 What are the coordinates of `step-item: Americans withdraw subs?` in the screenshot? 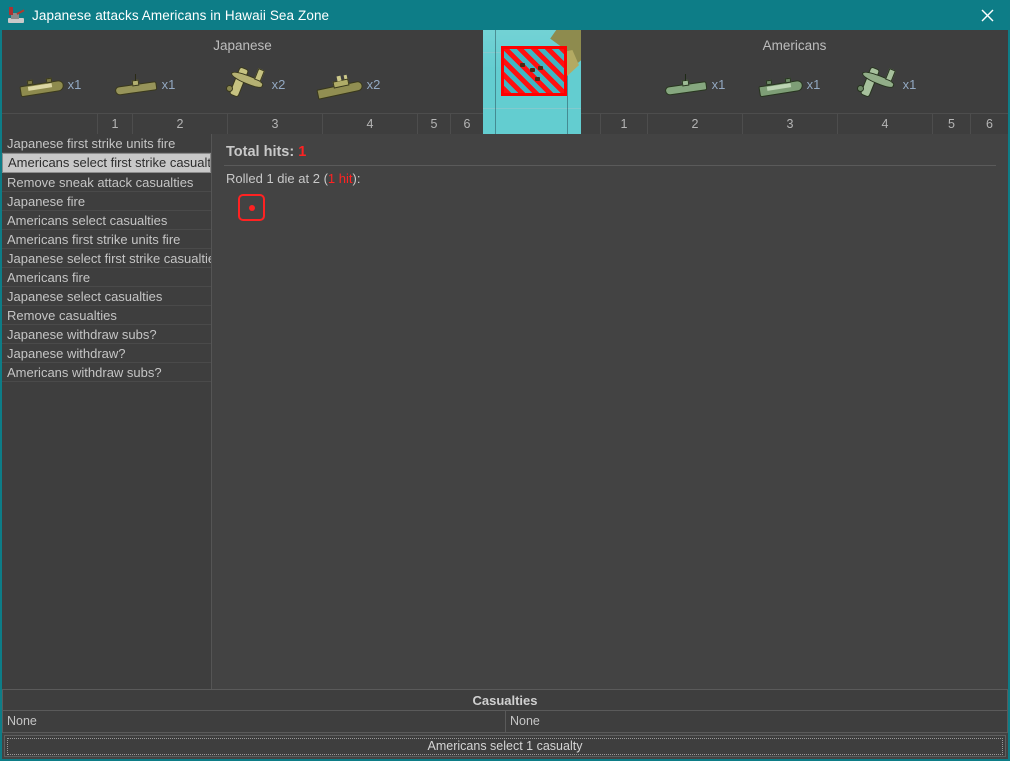 It's located at (106, 372).